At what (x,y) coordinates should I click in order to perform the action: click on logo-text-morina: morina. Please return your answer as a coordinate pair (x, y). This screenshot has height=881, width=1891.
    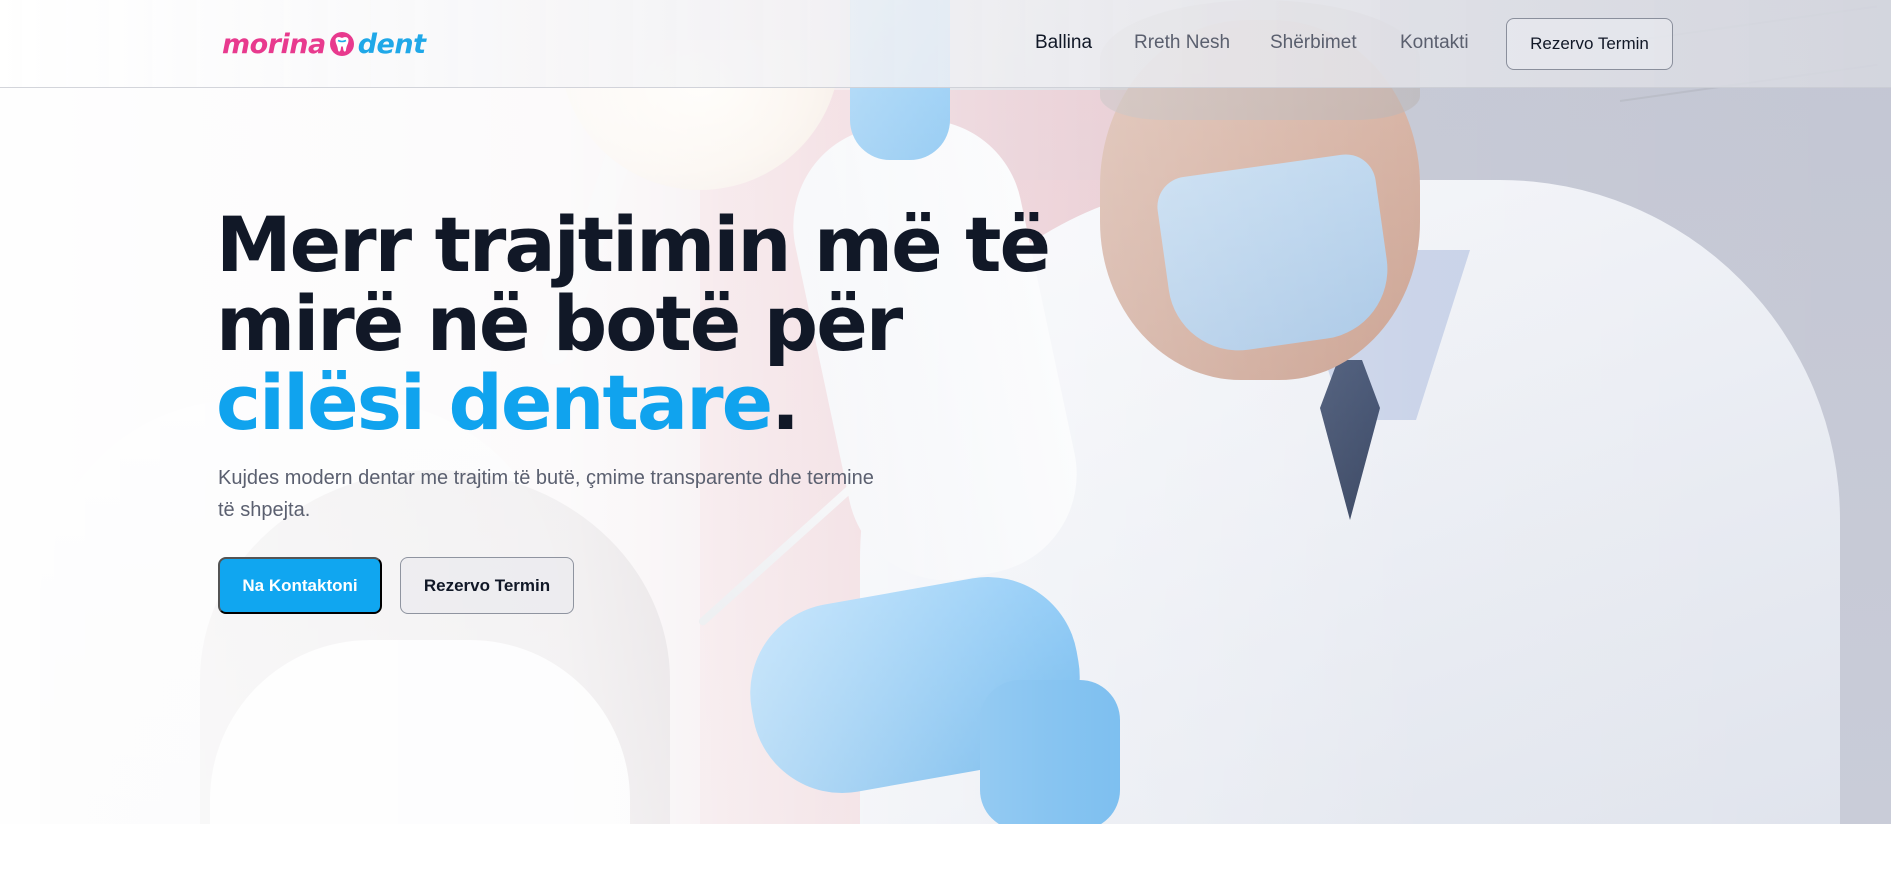
    Looking at the image, I should click on (274, 44).